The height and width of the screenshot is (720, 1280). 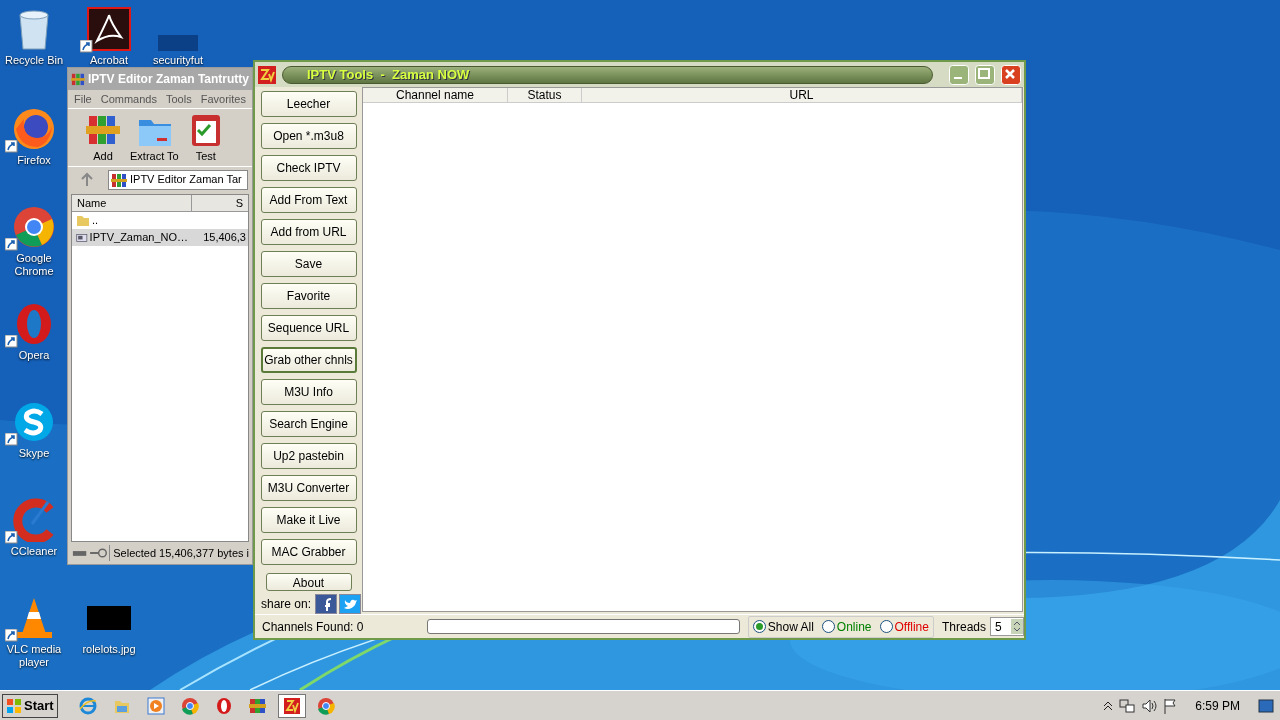 What do you see at coordinates (1127, 705) in the screenshot?
I see `network-icon` at bounding box center [1127, 705].